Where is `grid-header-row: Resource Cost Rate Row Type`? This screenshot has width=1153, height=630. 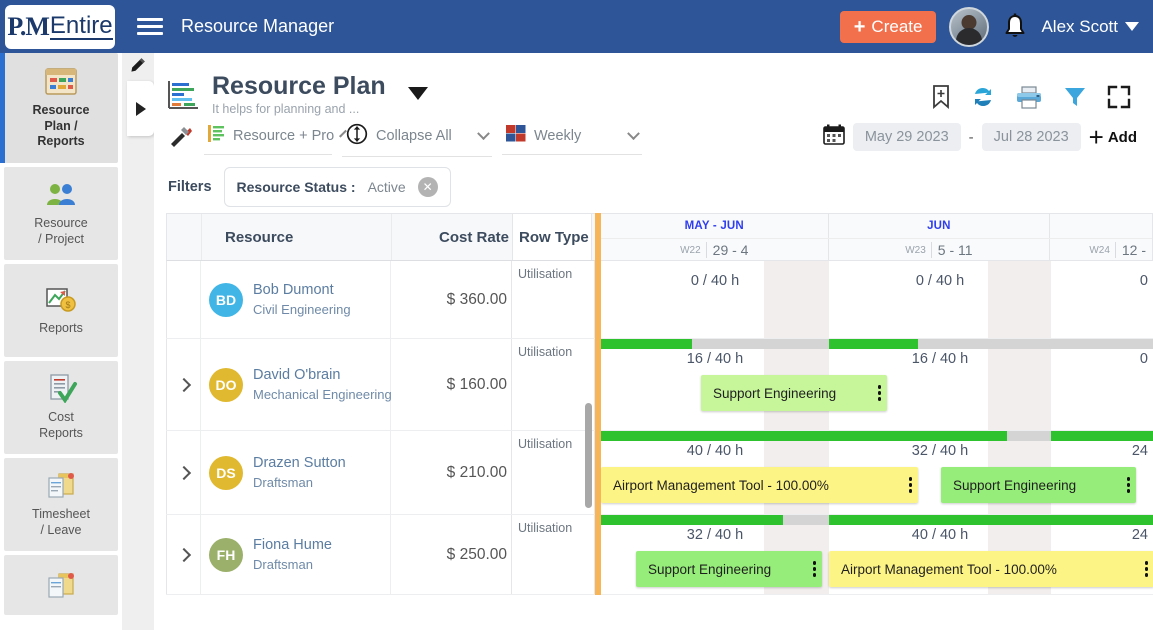
grid-header-row: Resource Cost Rate Row Type is located at coordinates (383, 237).